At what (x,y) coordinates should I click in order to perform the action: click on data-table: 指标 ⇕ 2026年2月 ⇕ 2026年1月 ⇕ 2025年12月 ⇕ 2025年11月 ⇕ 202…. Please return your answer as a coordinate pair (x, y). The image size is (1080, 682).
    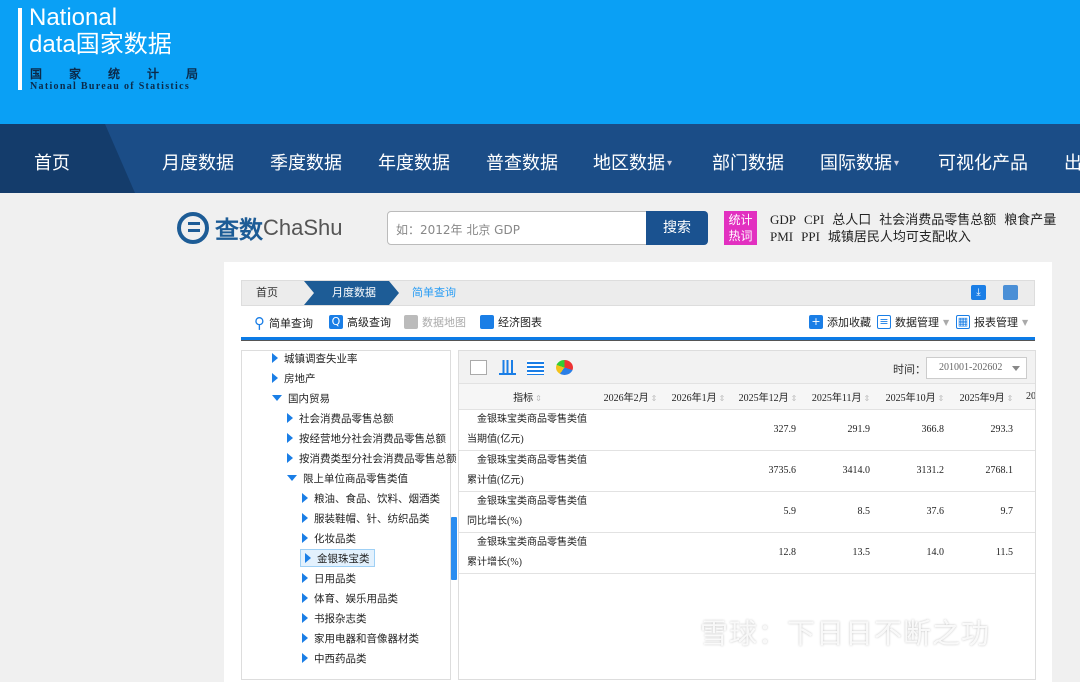
    Looking at the image, I should click on (747, 479).